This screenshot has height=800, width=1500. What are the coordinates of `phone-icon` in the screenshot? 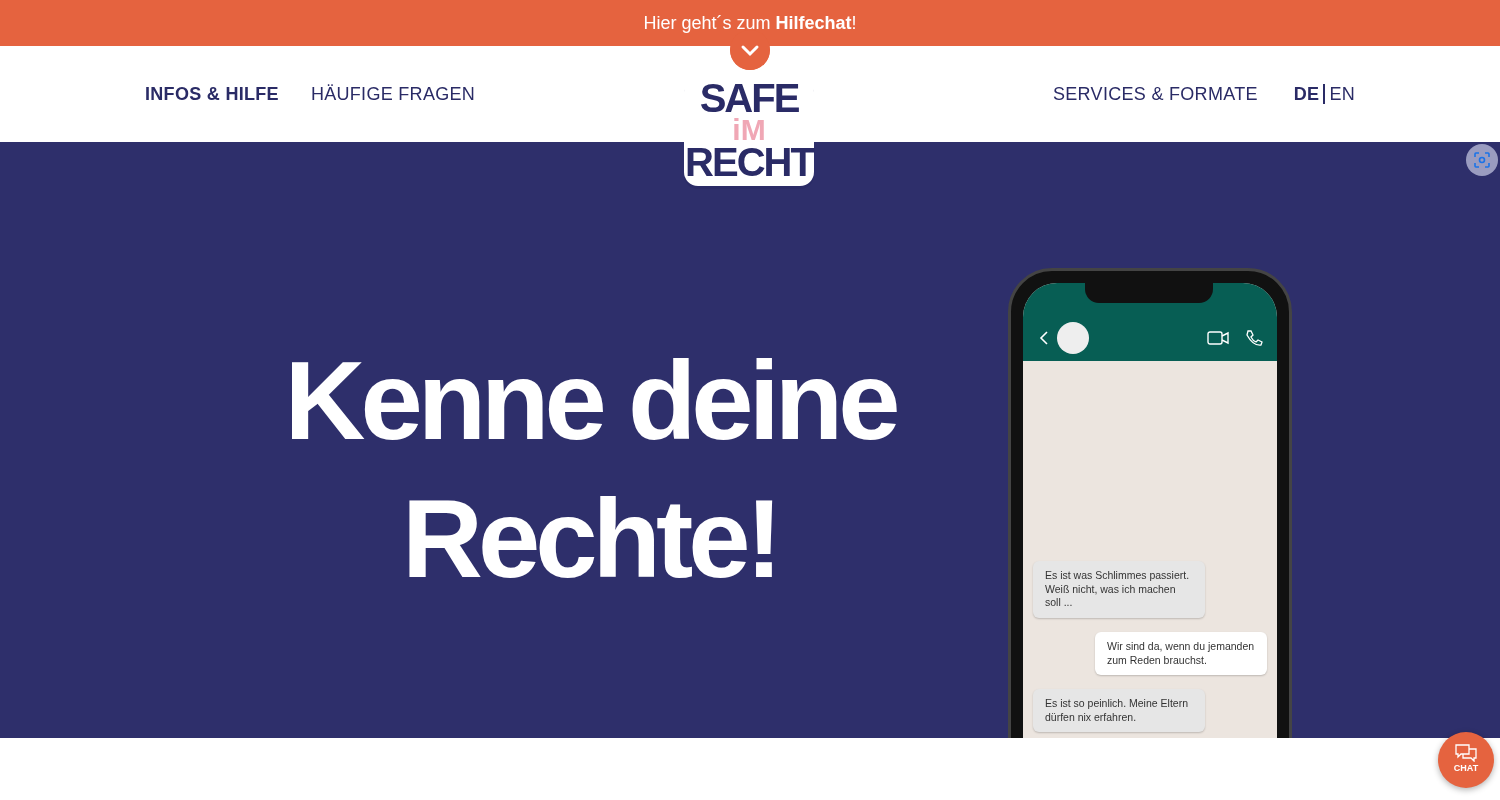 It's located at (1254, 338).